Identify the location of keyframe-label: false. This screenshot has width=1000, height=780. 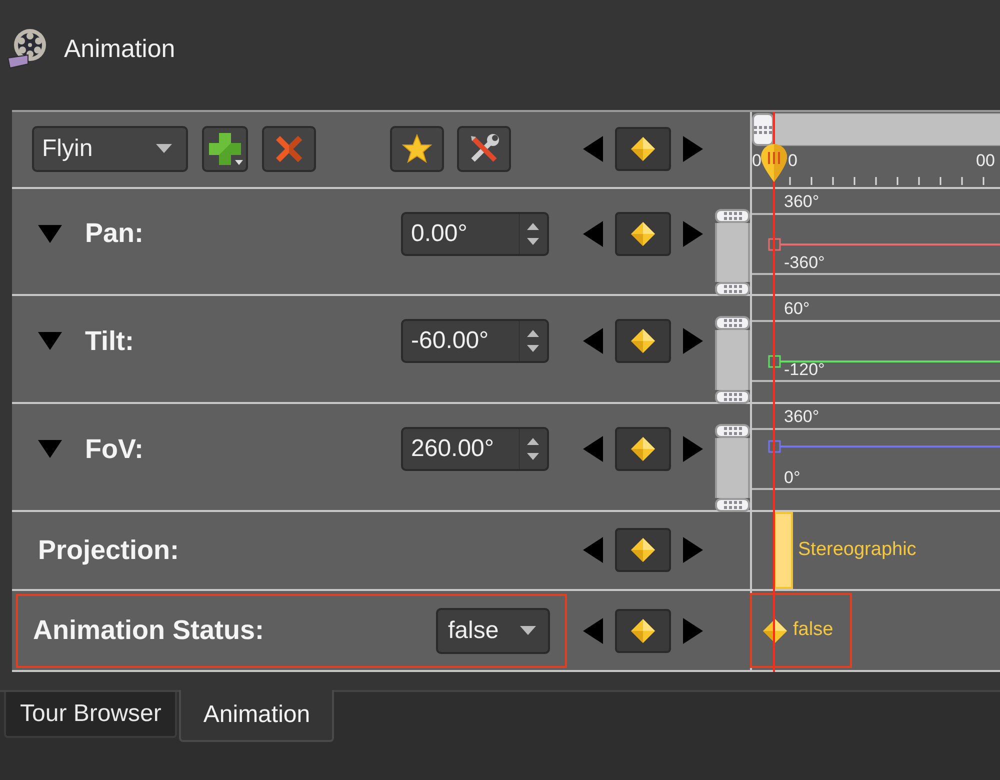
(813, 630).